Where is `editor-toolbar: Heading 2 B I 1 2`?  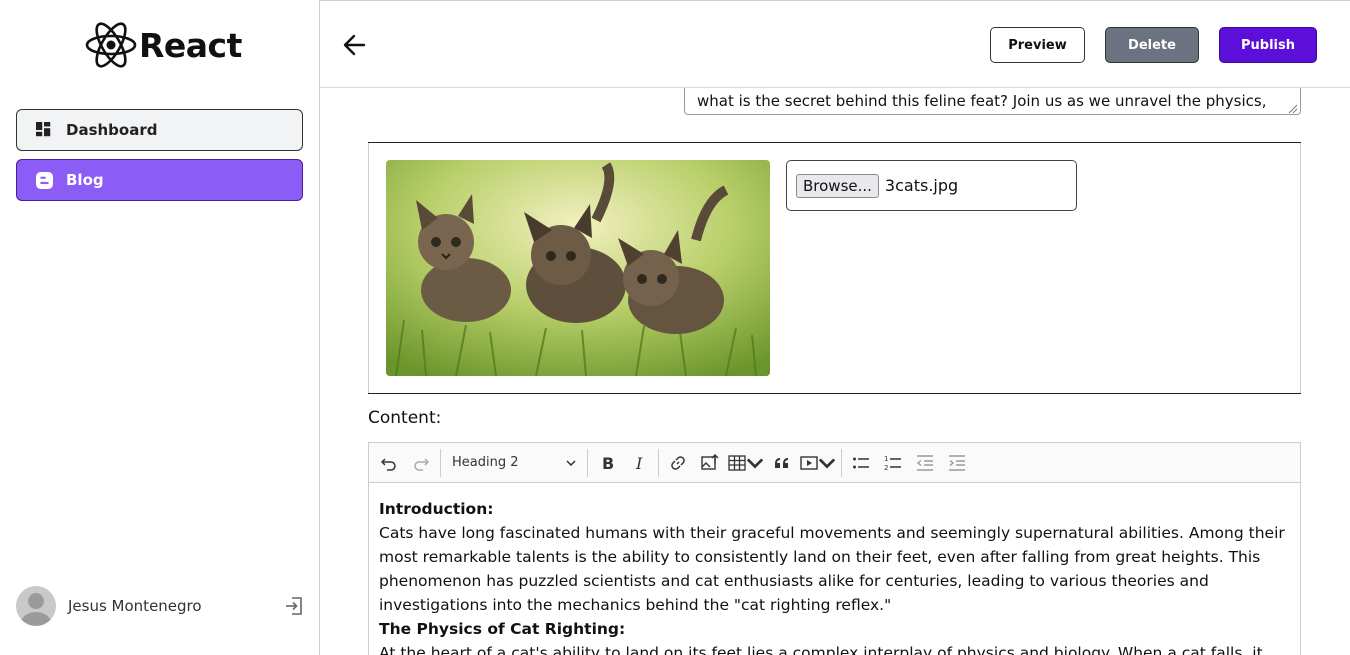 editor-toolbar: Heading 2 B I 1 2 is located at coordinates (834, 463).